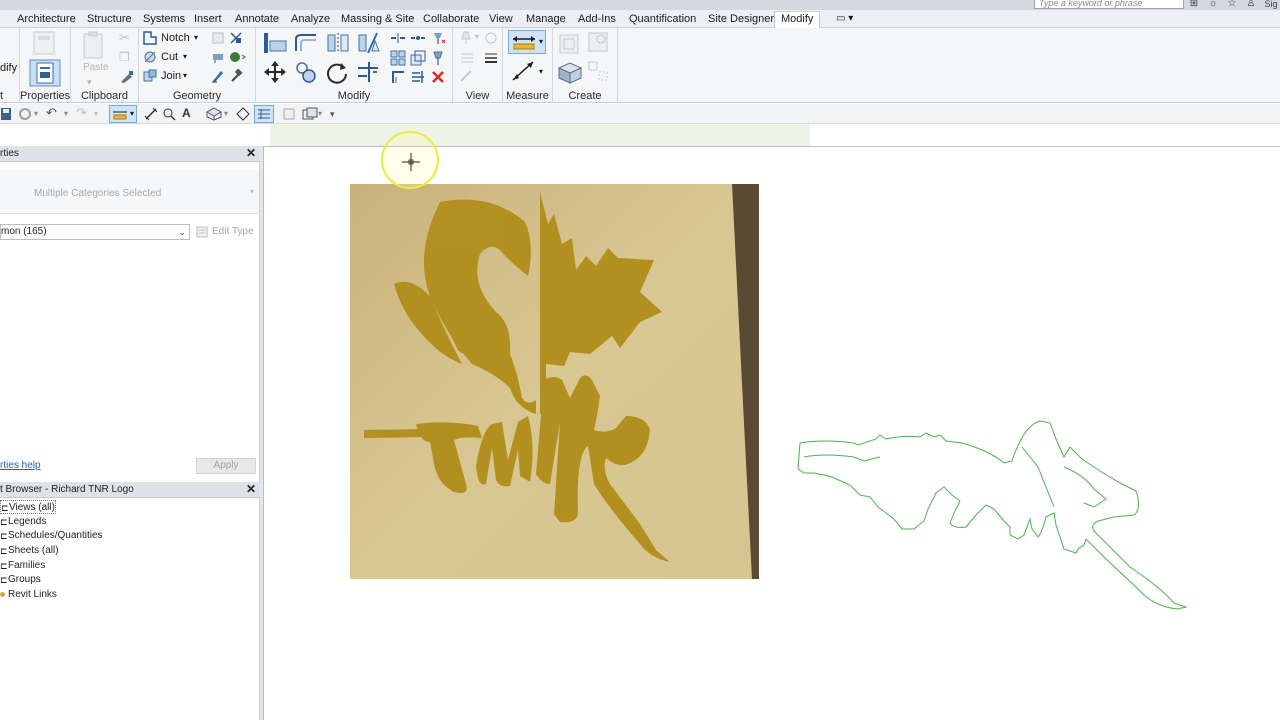 The width and height of the screenshot is (1280, 720). What do you see at coordinates (171, 76) in the screenshot?
I see `join-label: Join` at bounding box center [171, 76].